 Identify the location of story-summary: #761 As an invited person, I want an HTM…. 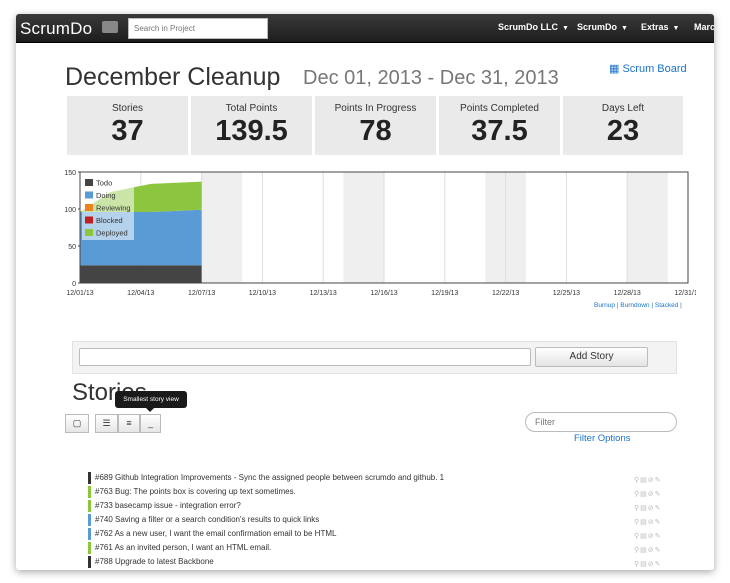
(183, 548).